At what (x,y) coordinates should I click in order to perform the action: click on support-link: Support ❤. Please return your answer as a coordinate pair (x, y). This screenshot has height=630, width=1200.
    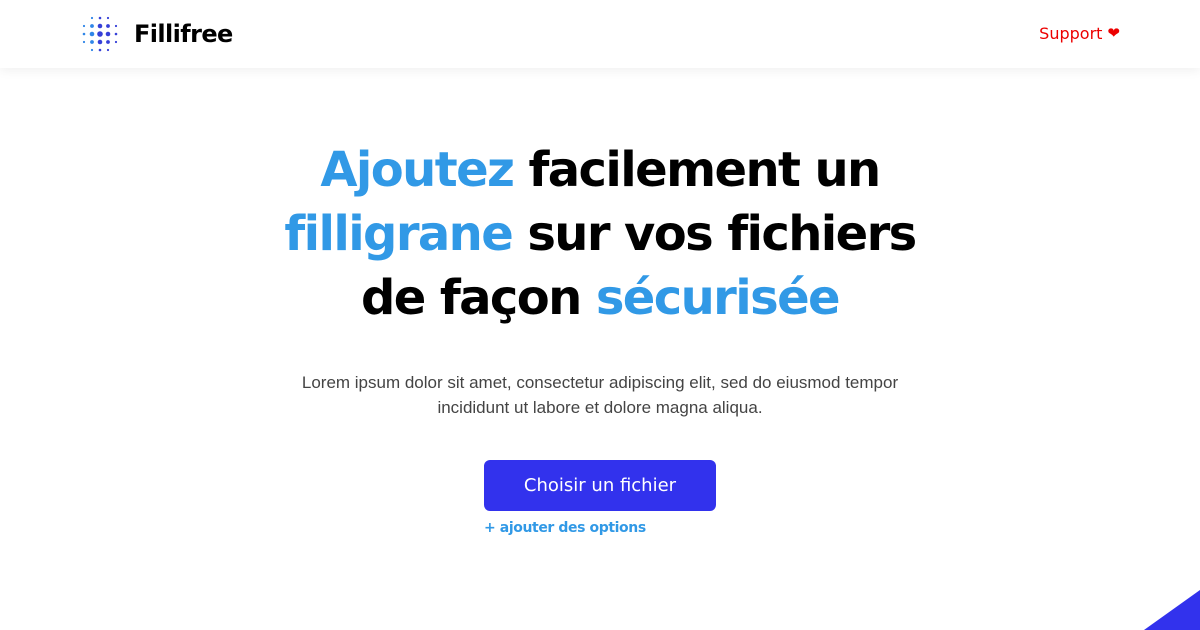
    Looking at the image, I should click on (1079, 33).